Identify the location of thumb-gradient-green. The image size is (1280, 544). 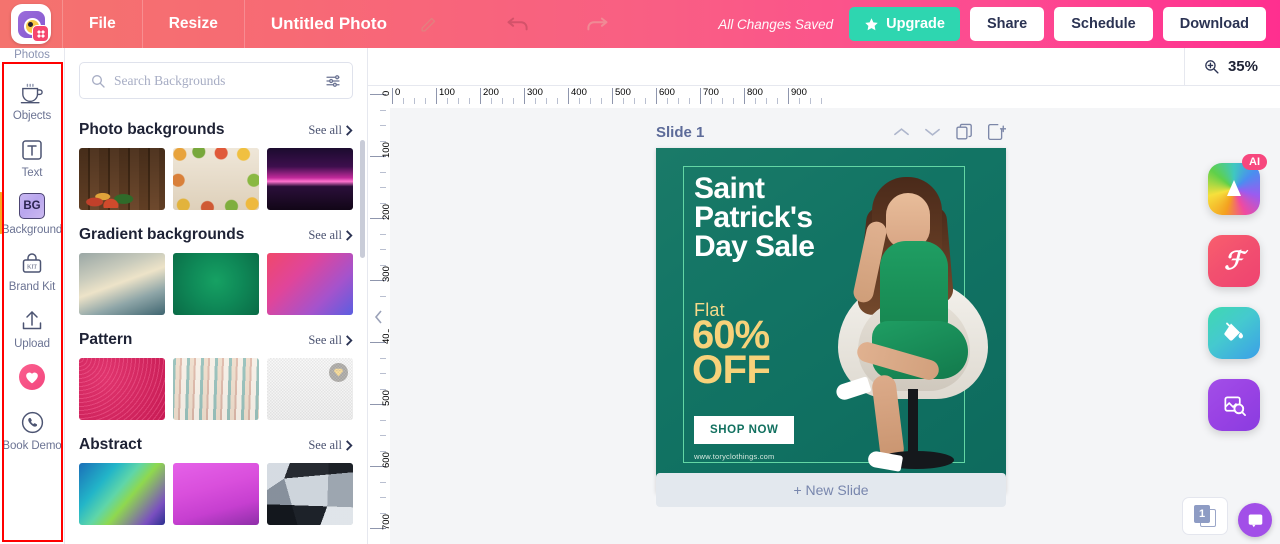
(216, 284).